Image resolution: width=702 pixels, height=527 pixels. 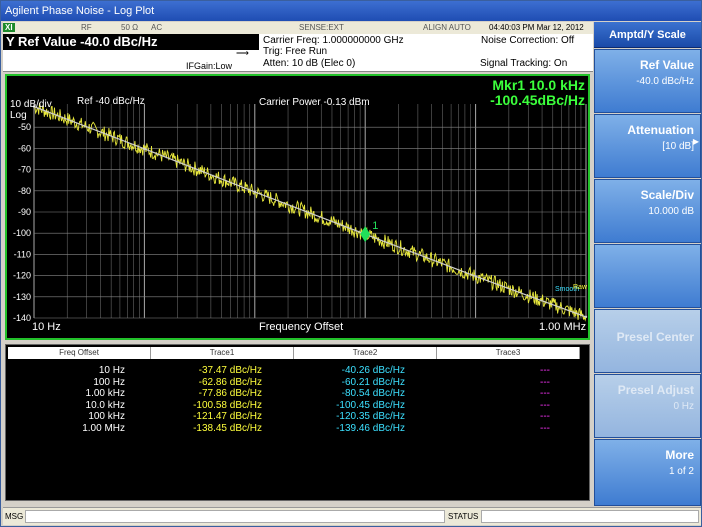 What do you see at coordinates (227, 428) in the screenshot?
I see `trace1-cell: -138.45 dBc/Hz` at bounding box center [227, 428].